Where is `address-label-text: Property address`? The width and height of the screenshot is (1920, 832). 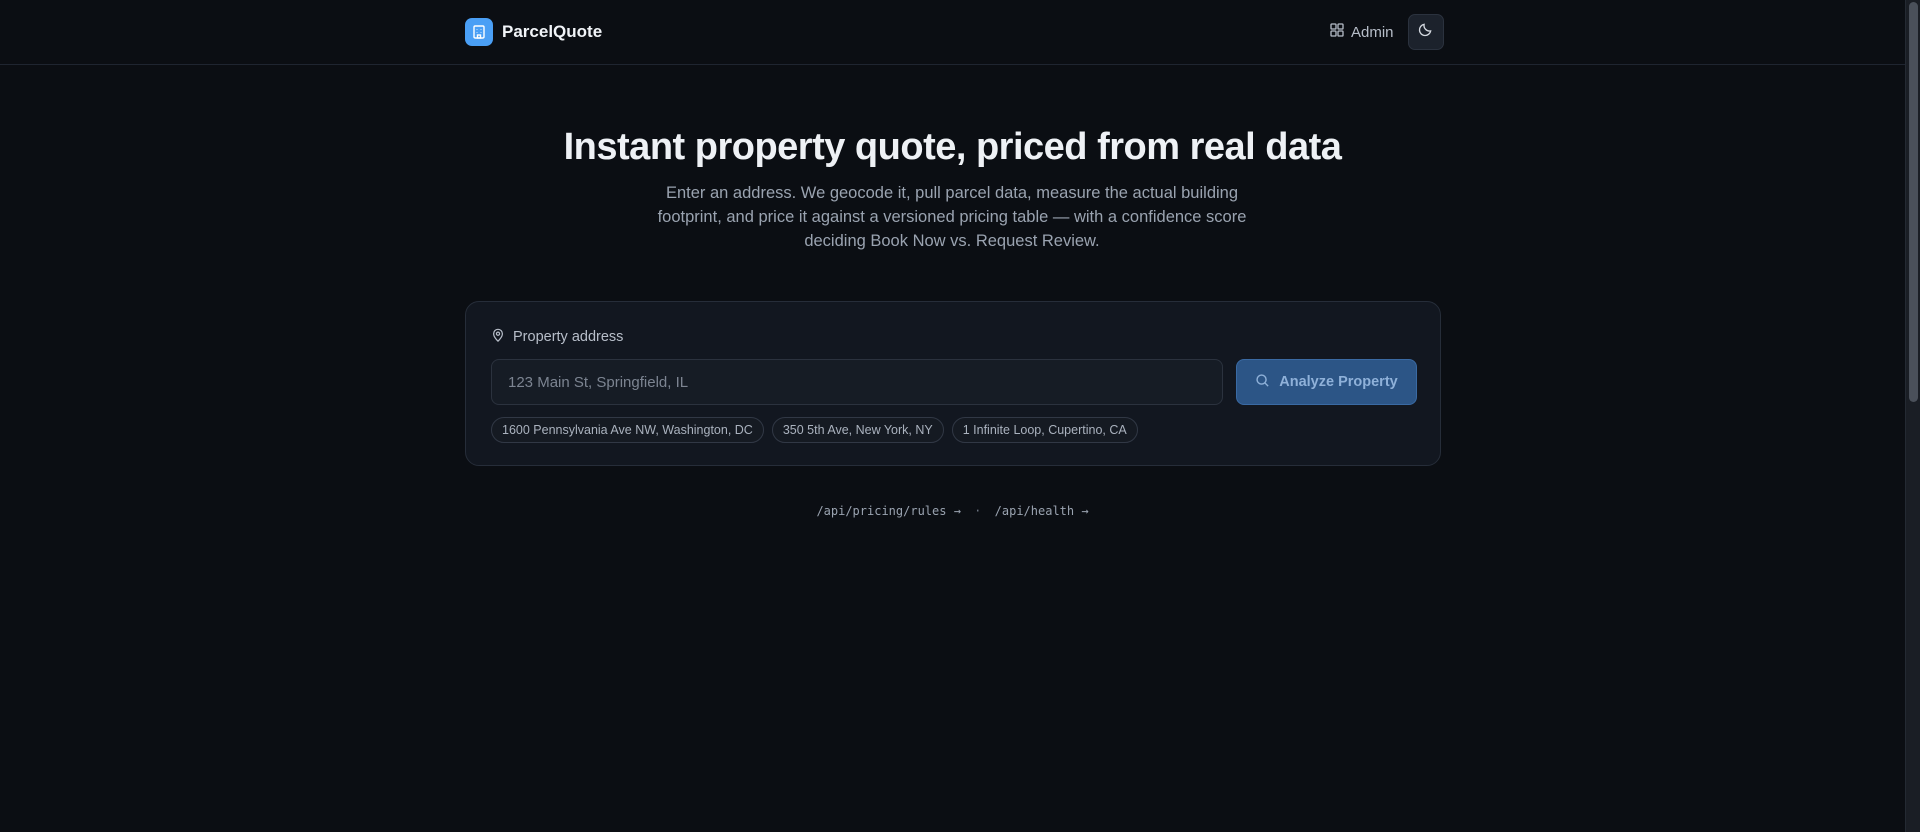
address-label-text: Property address is located at coordinates (568, 337).